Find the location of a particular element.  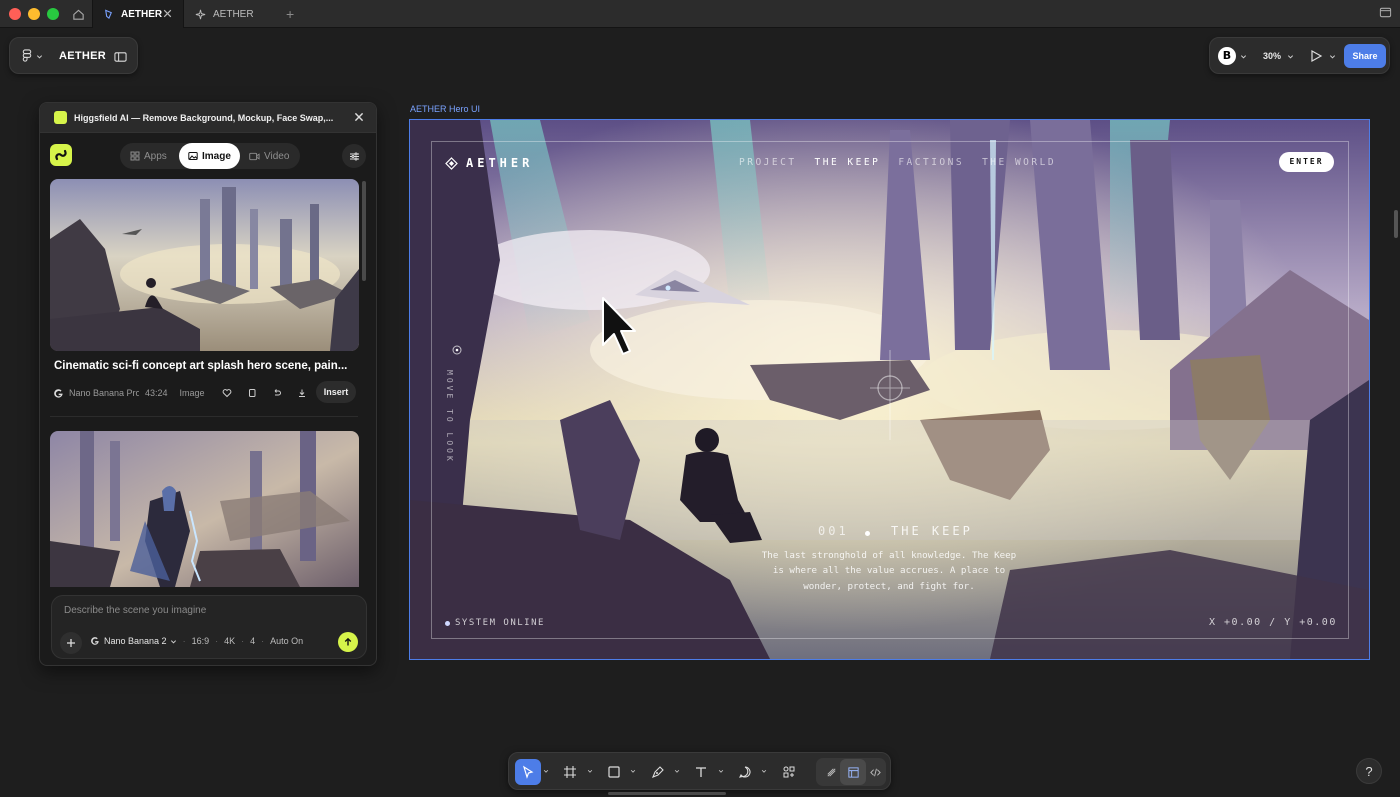

tab-image: Image is located at coordinates (209, 156).